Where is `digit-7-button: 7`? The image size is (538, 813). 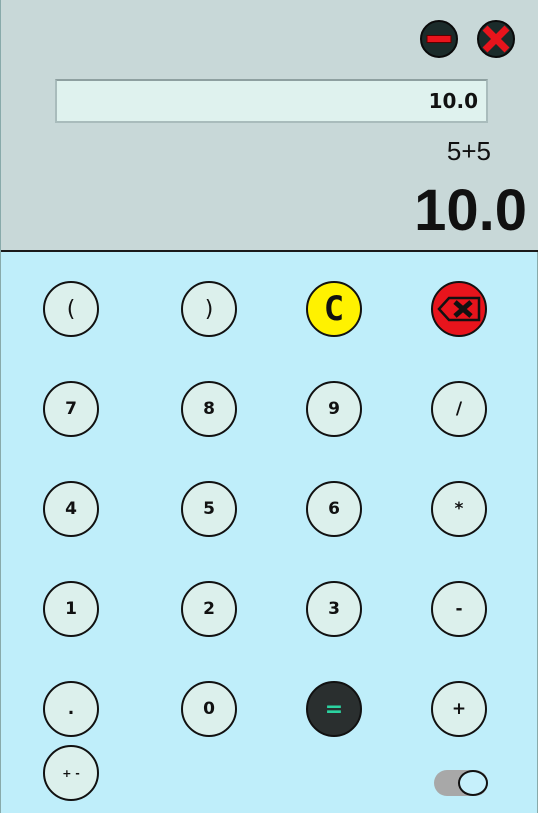
digit-7-button: 7 is located at coordinates (71, 409).